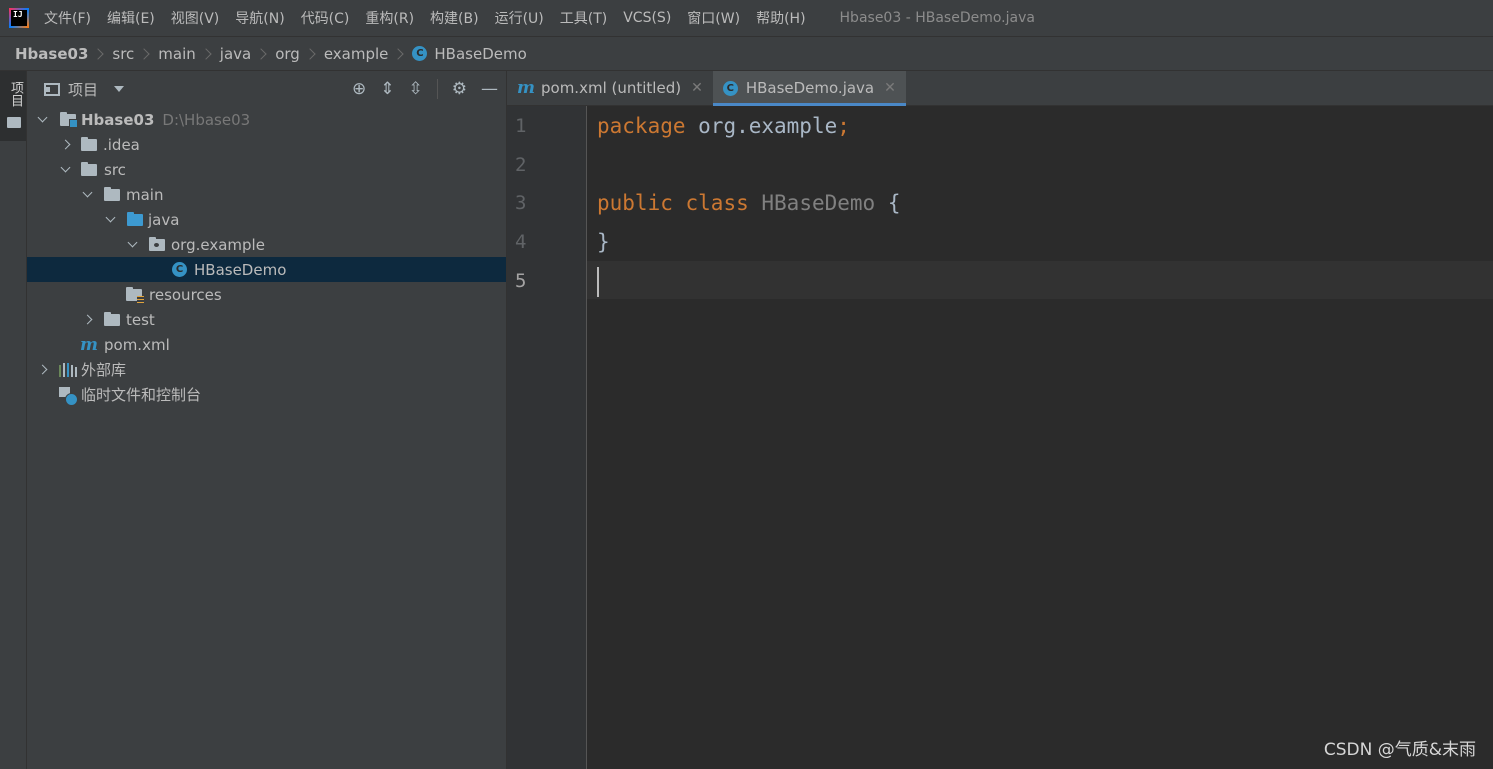  Describe the element at coordinates (51, 54) in the screenshot. I see `breadcrumb-item-project: Hbase03` at that location.